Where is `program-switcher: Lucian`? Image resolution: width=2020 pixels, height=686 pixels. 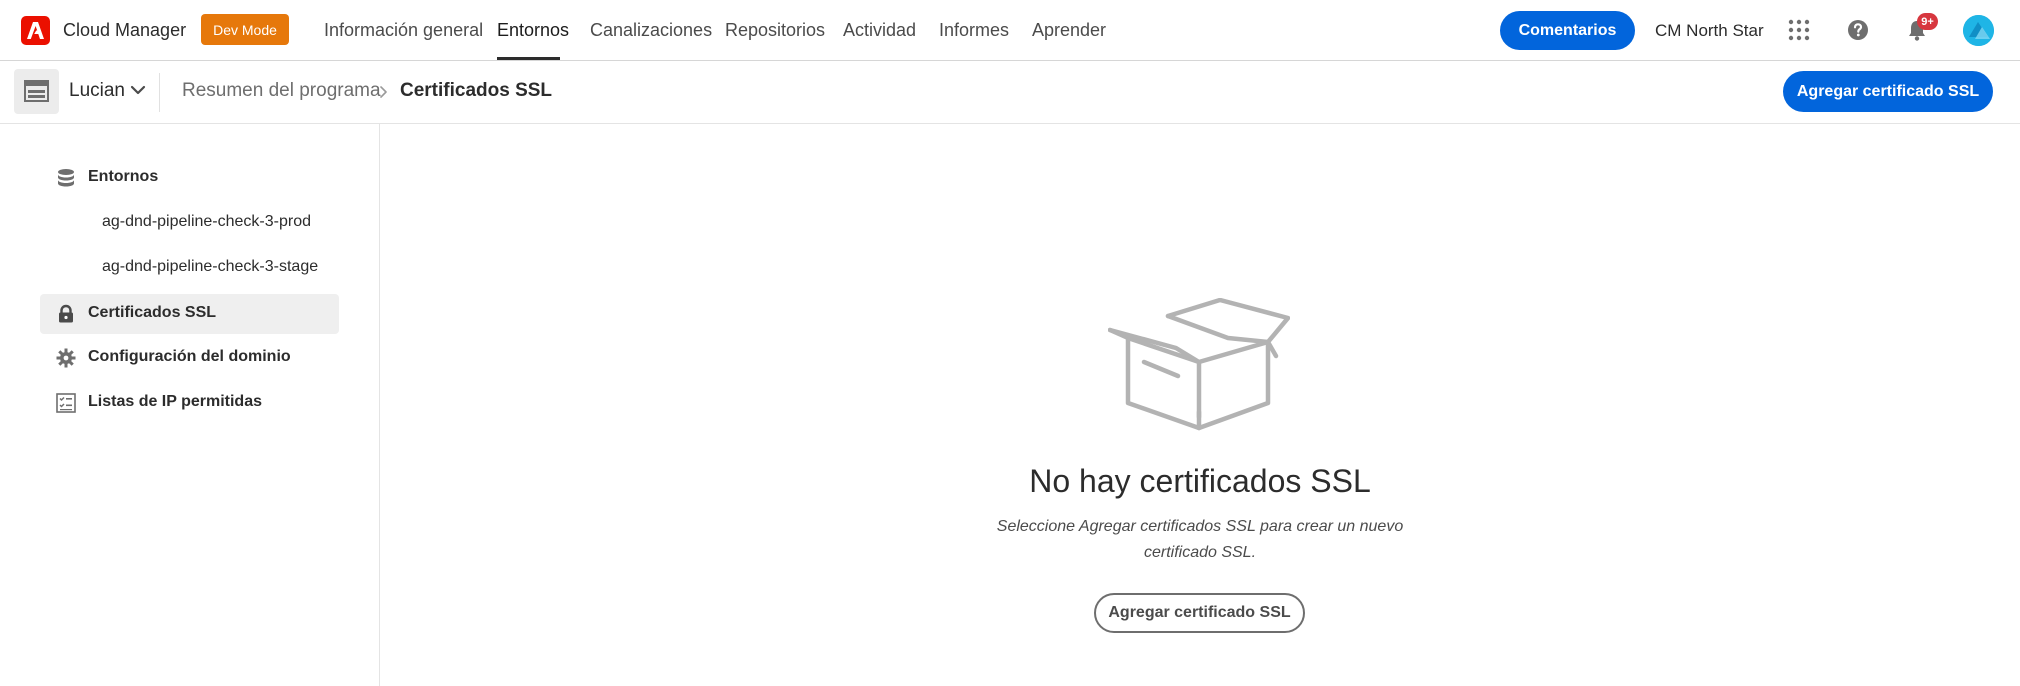
program-switcher: Lucian is located at coordinates (97, 91).